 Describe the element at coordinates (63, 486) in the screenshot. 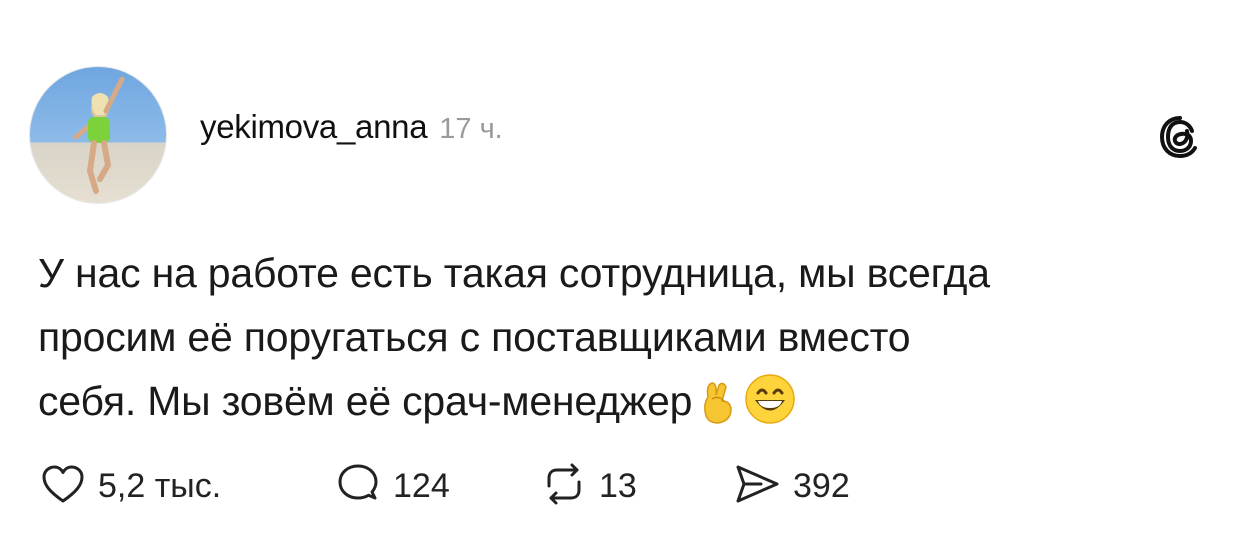

I see `heart-icon` at that location.